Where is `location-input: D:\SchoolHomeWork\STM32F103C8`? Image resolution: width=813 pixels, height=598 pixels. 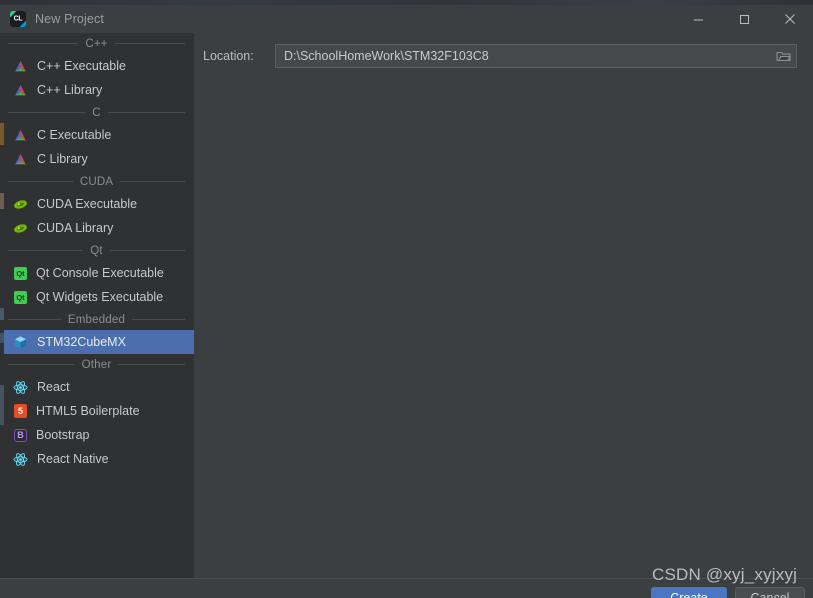 location-input: D:\SchoolHomeWork\STM32F103C8 is located at coordinates (382, 56).